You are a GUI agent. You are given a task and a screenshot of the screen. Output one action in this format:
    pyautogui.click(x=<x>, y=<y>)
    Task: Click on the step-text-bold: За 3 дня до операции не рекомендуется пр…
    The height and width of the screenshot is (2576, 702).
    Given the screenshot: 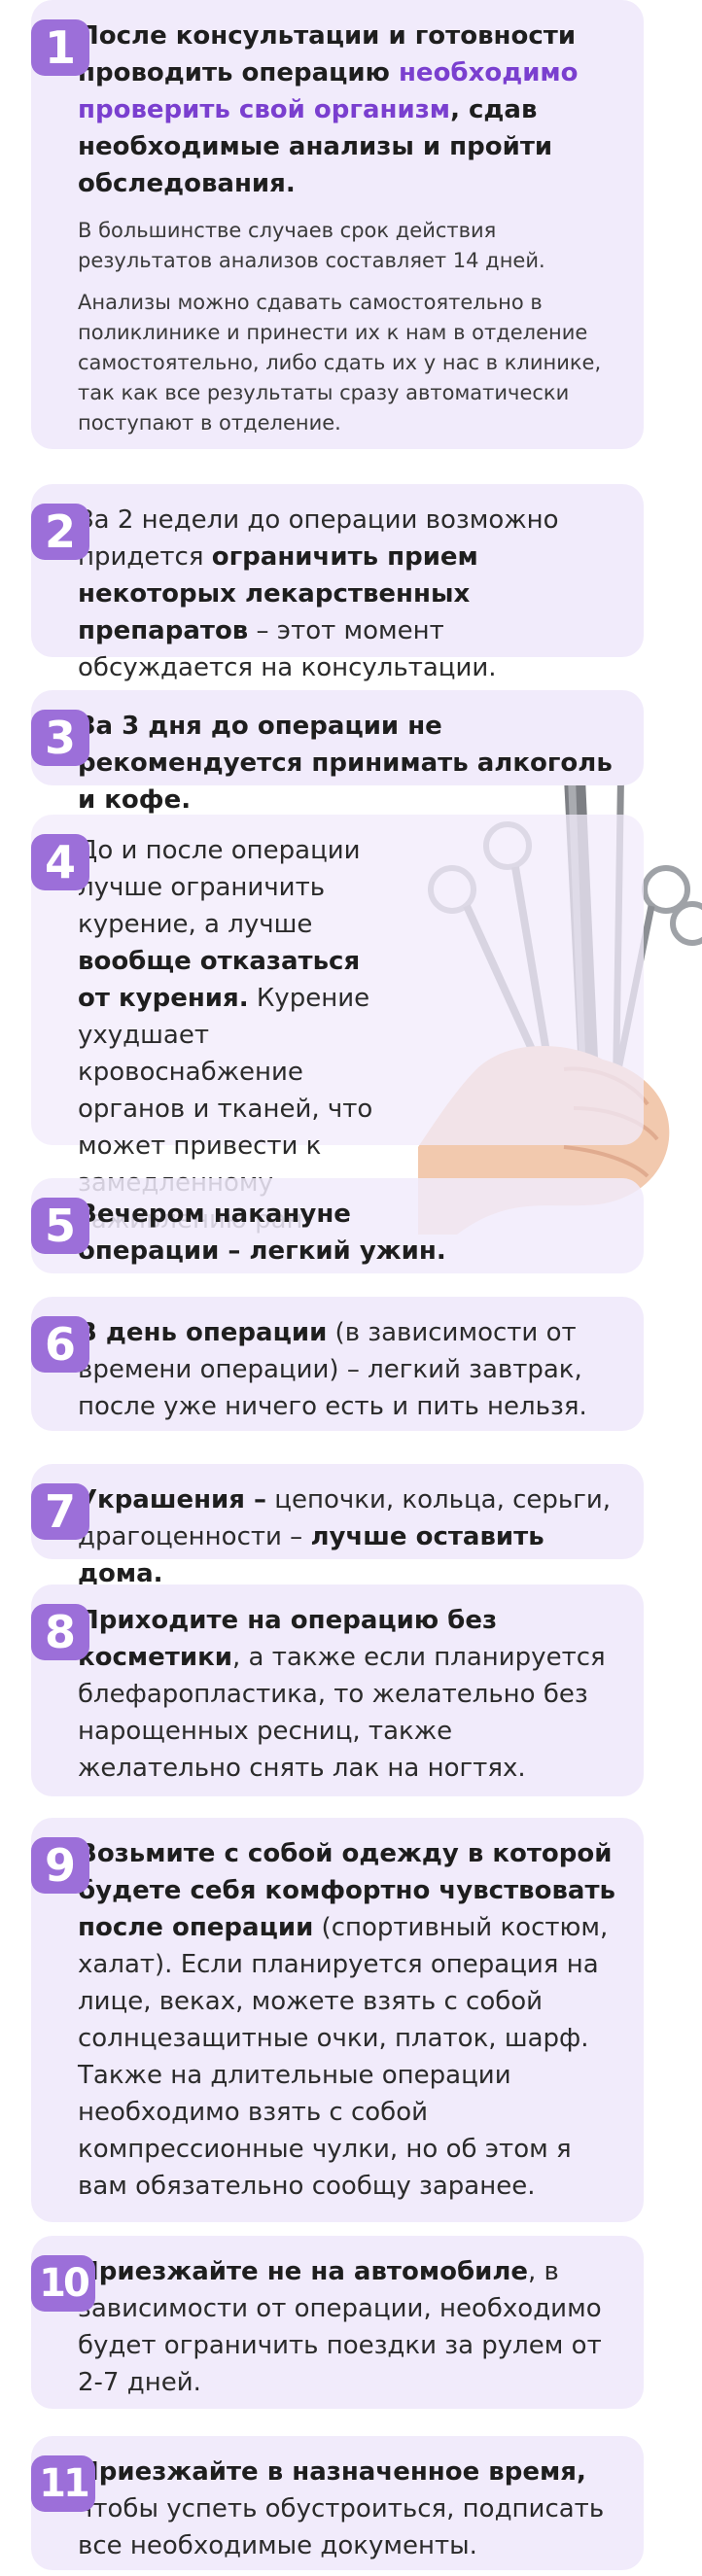 What is the action you would take?
    pyautogui.click(x=345, y=763)
    